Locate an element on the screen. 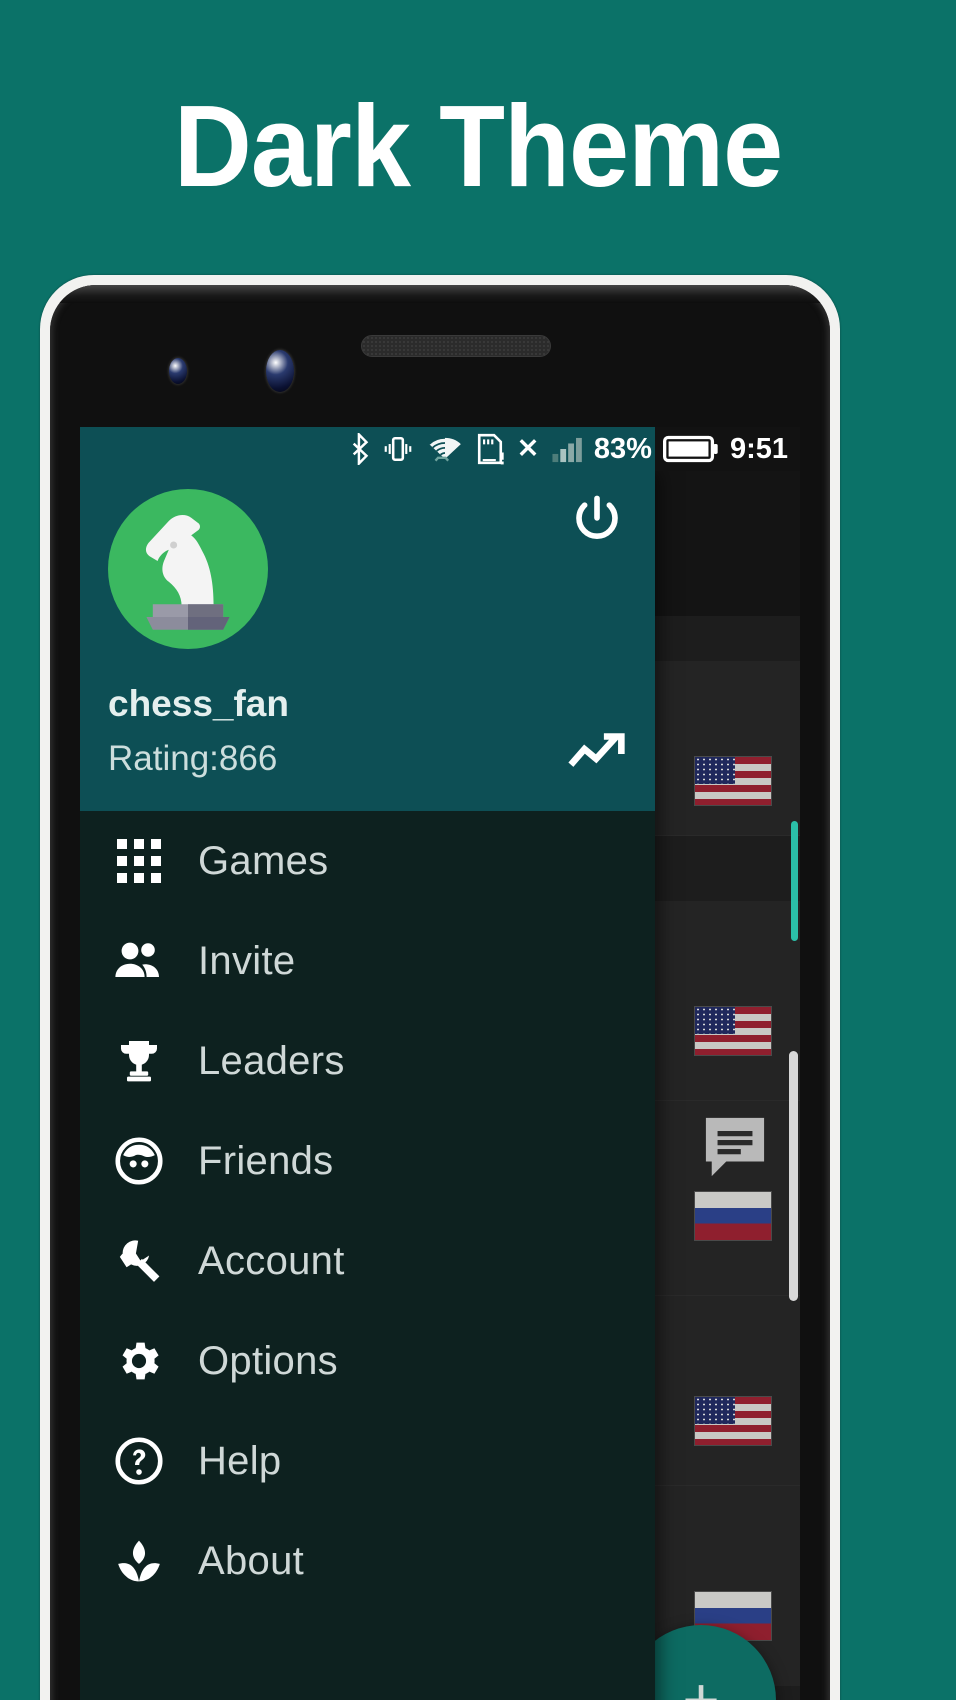 This screenshot has width=956, height=1700. menu-item-account: Account is located at coordinates (367, 1261).